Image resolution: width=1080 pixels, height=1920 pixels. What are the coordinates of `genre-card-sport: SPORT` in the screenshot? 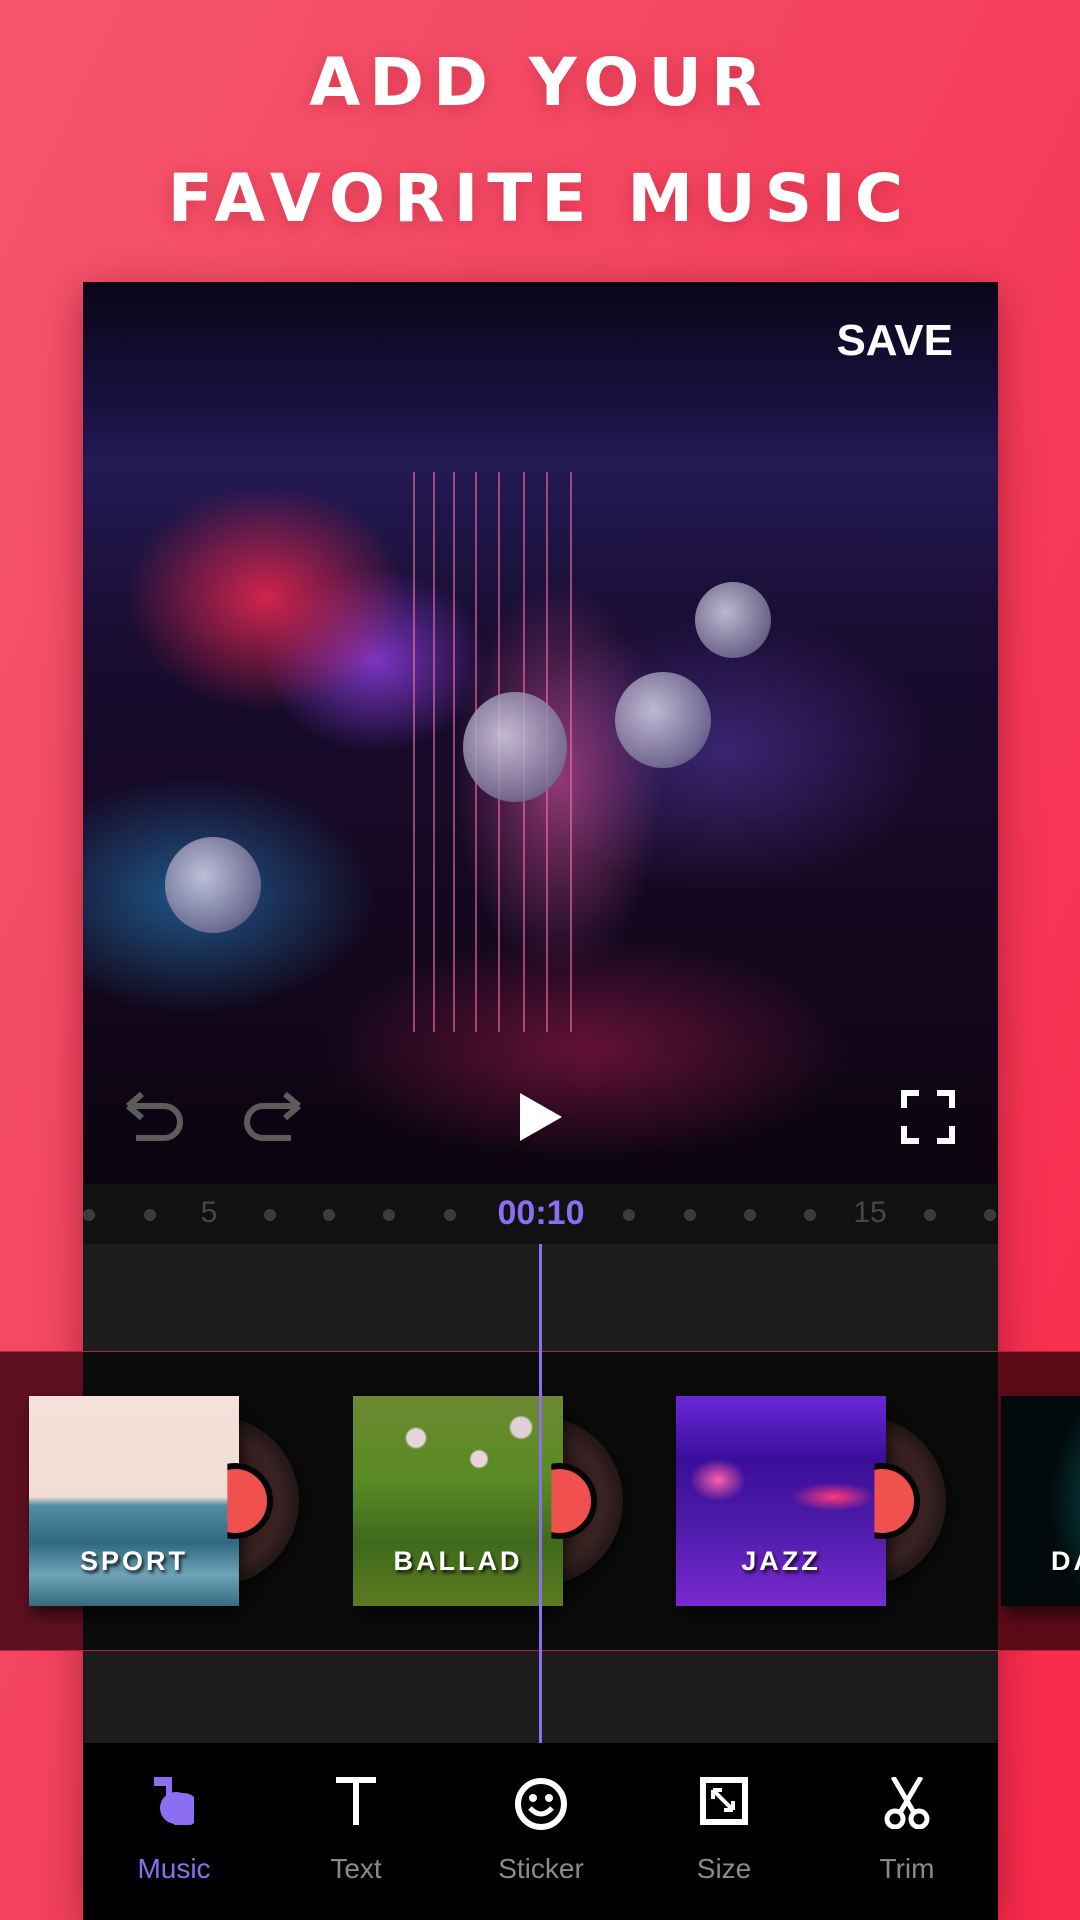 It's located at (164, 1501).